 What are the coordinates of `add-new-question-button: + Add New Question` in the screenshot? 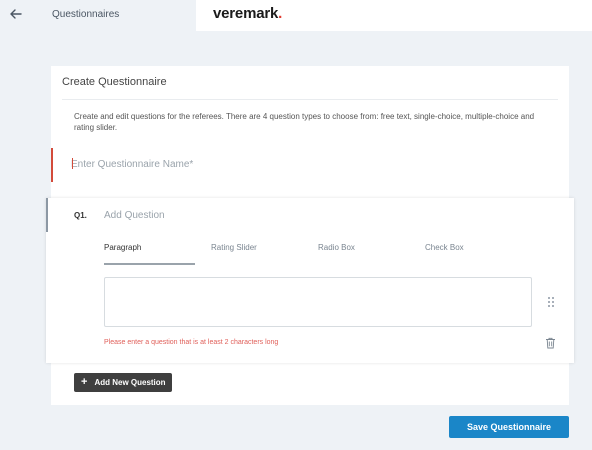 It's located at (123, 382).